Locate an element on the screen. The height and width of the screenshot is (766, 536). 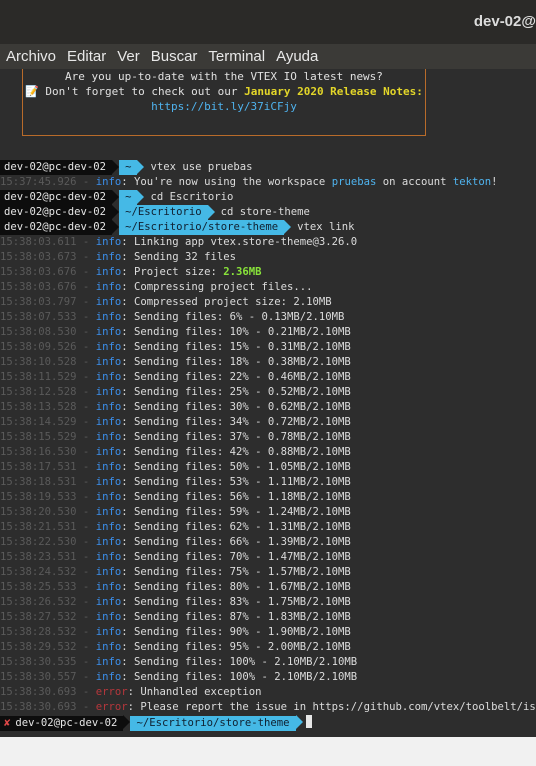
log-message: : Sending files: 87% - 1.83MB/2.10MB is located at coordinates (236, 617).